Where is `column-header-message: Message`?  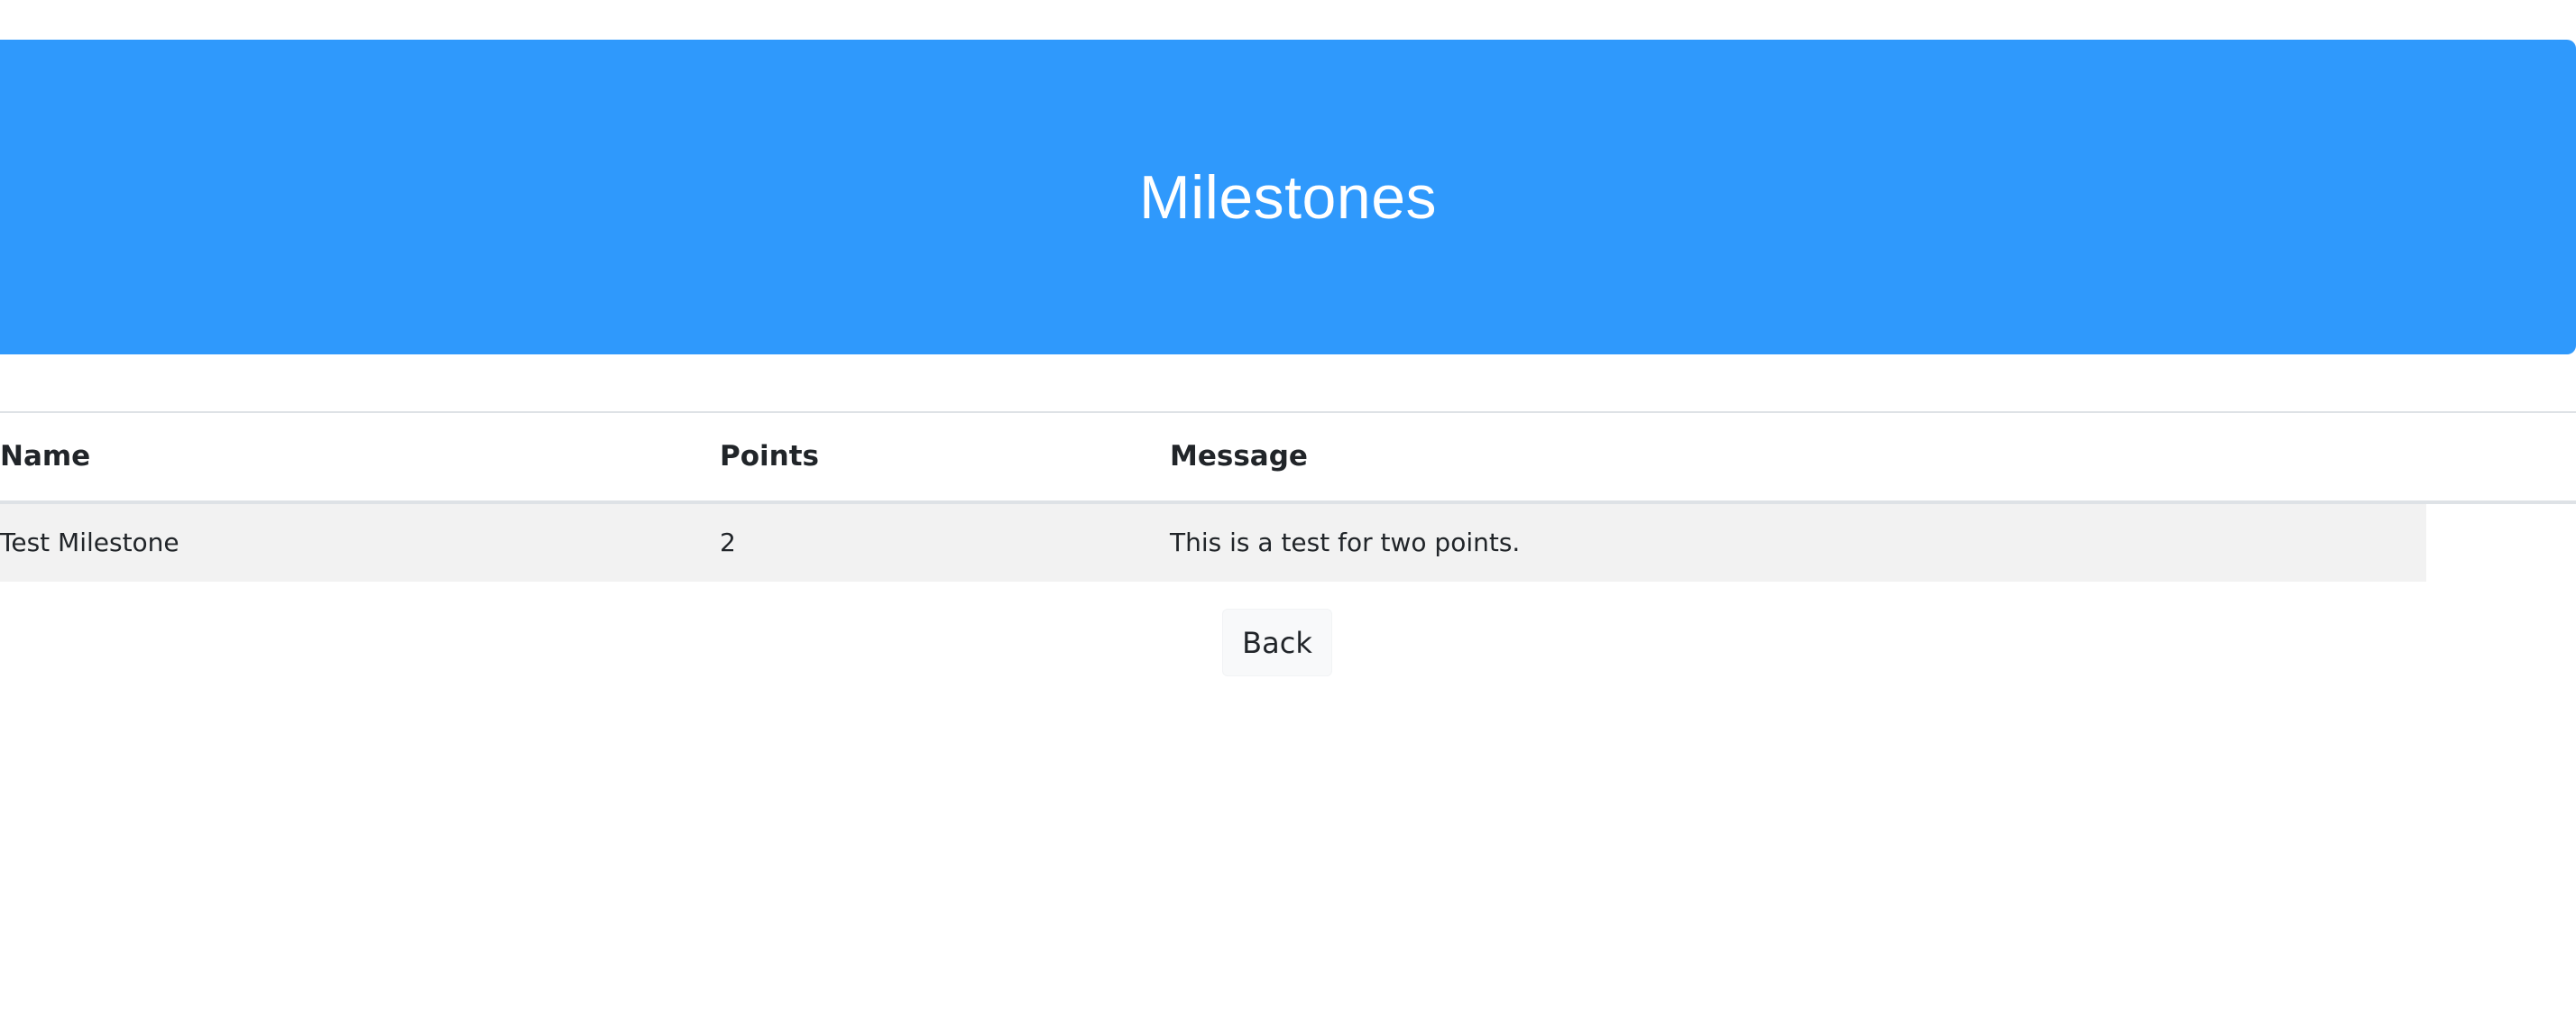 column-header-message: Message is located at coordinates (1239, 457).